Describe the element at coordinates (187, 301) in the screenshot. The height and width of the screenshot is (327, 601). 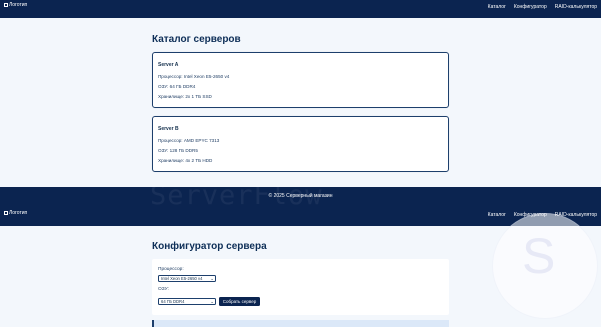
I see `ram-select: 64 ГБ DDR4 ⌄` at that location.